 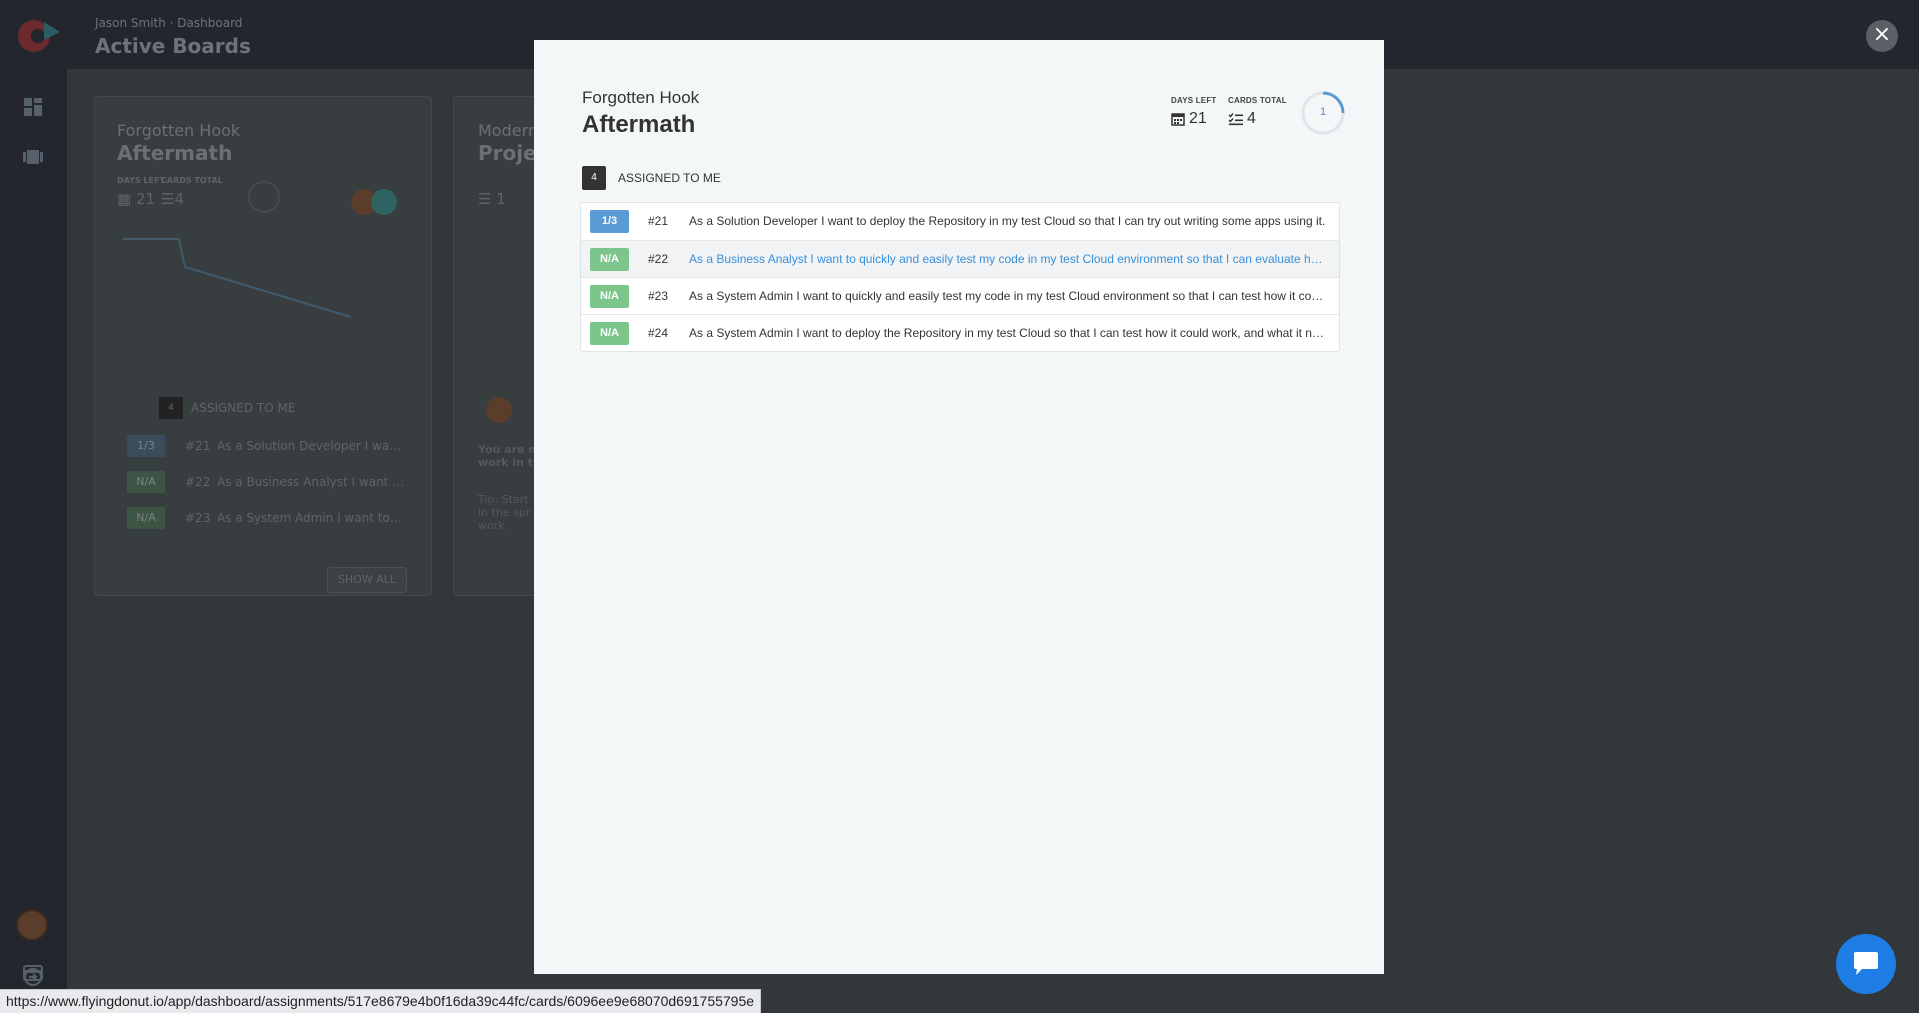 I want to click on assigned-count-badge: 4, so click(x=594, y=178).